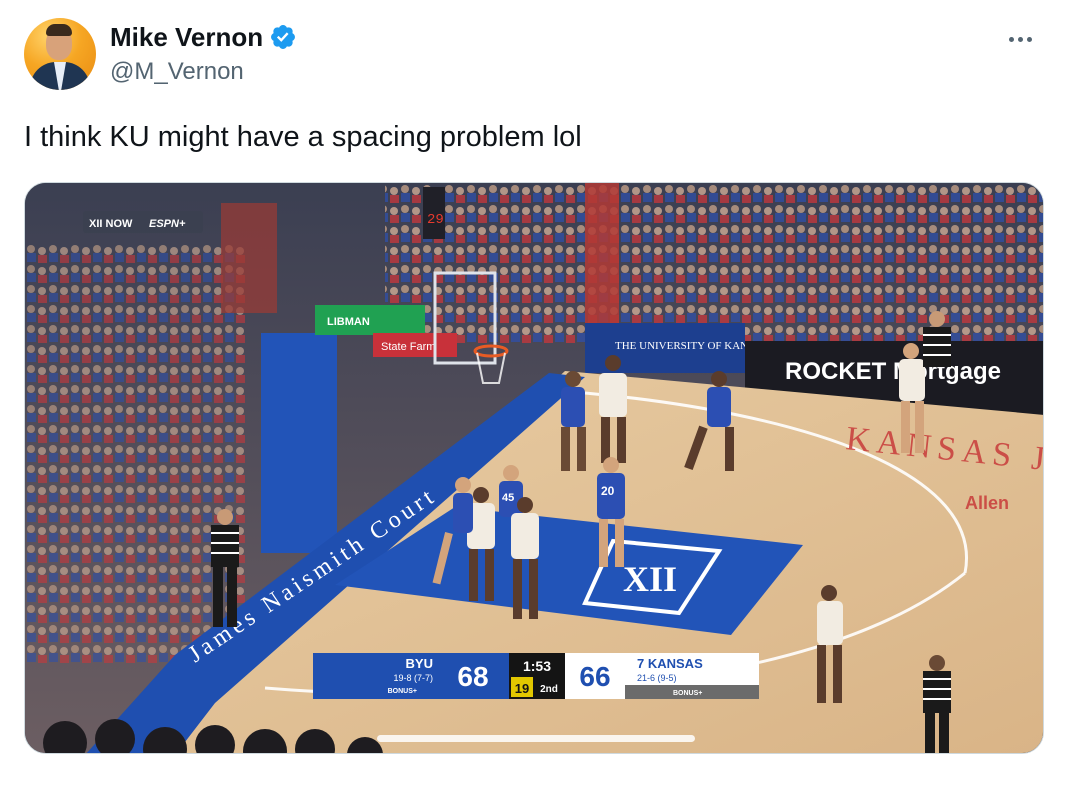 The height and width of the screenshot is (790, 1078). I want to click on tweet-header: Mike Vernon @M_Vernon, so click(539, 56).